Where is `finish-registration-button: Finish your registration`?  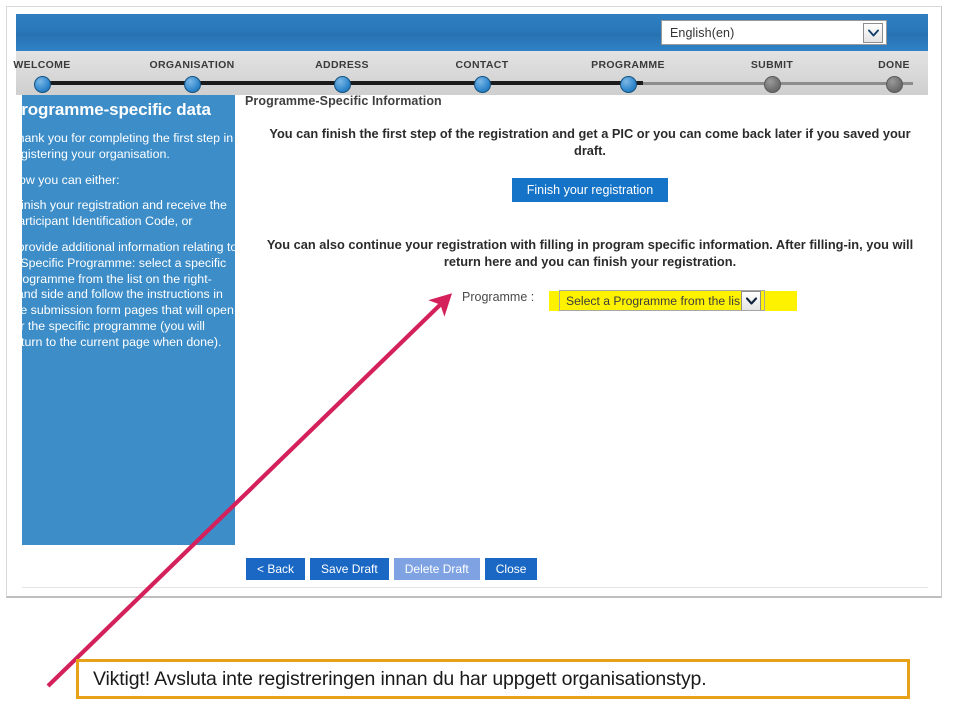 finish-registration-button: Finish your registration is located at coordinates (590, 190).